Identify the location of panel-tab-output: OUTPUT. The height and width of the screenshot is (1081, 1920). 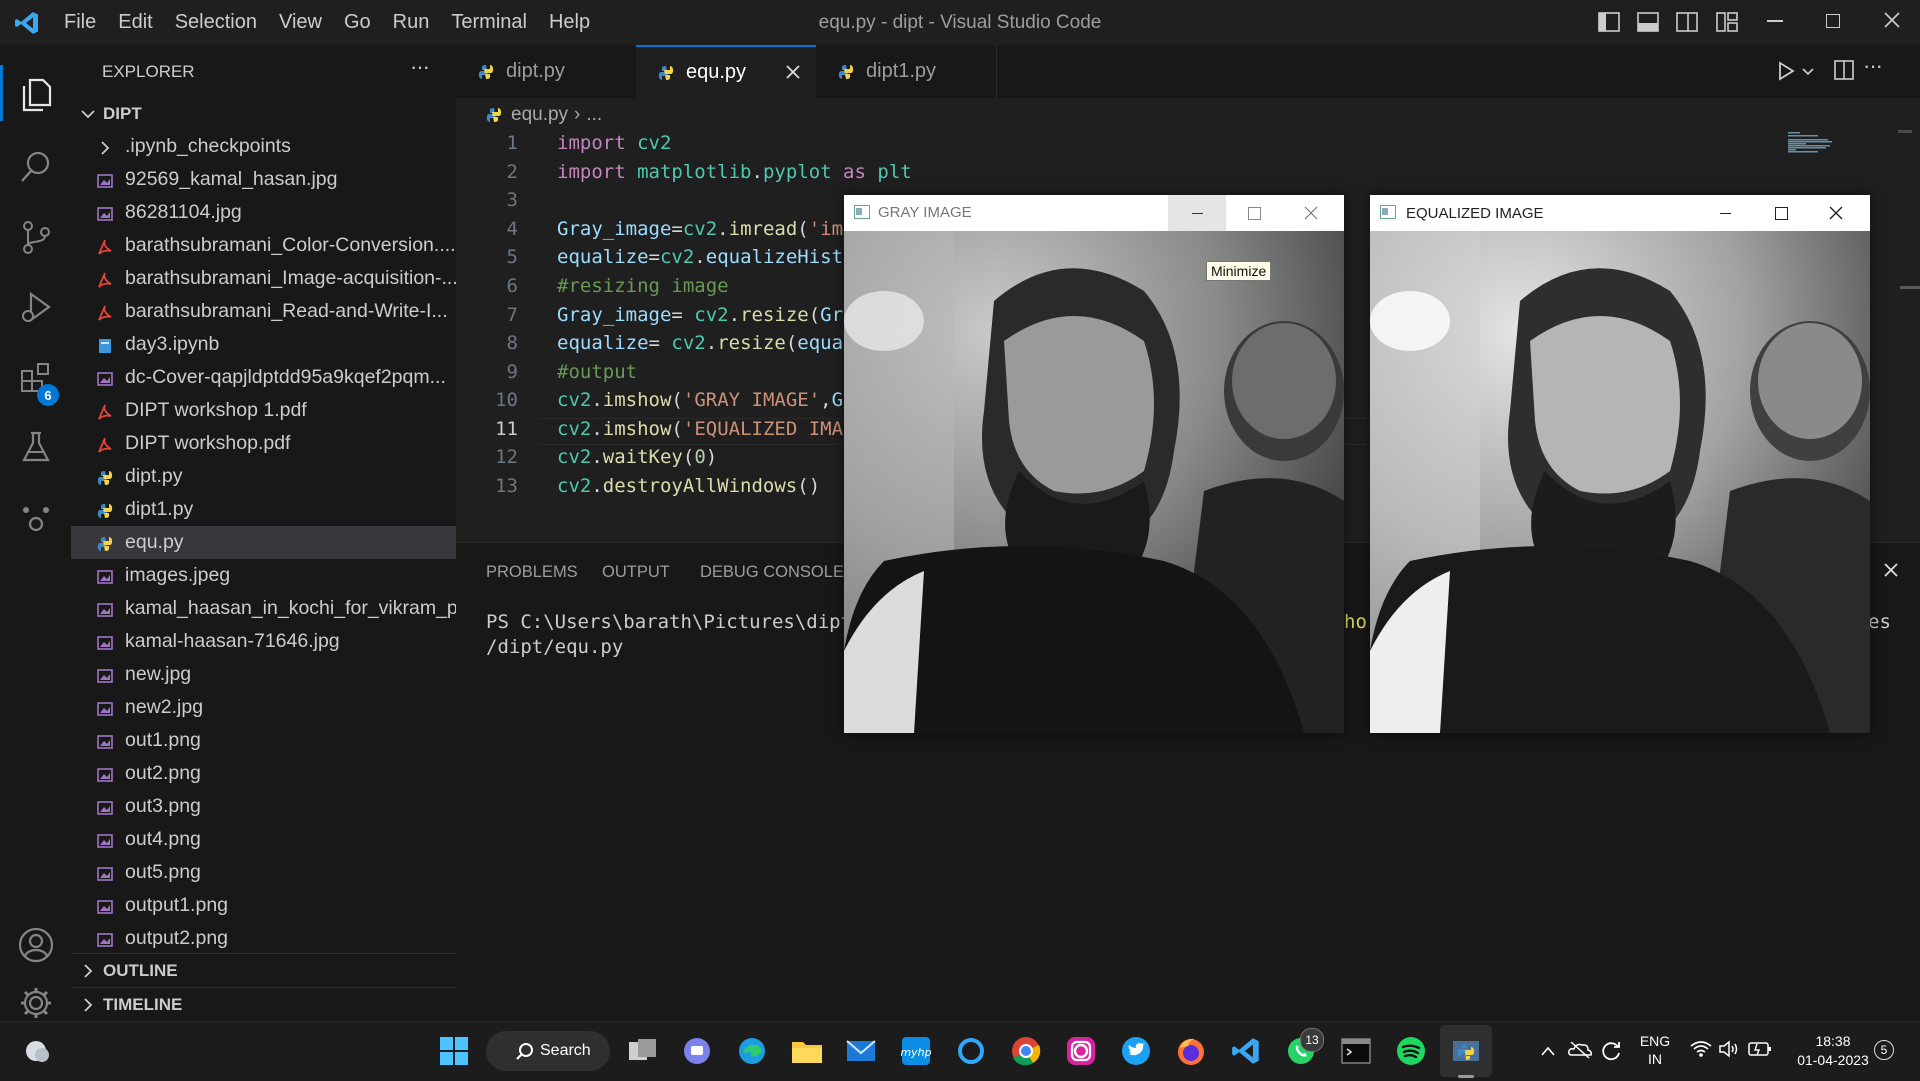
(636, 572).